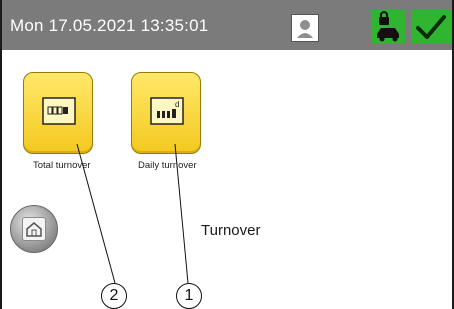  Describe the element at coordinates (231, 230) in the screenshot. I see `screen-title: Turnover` at that location.